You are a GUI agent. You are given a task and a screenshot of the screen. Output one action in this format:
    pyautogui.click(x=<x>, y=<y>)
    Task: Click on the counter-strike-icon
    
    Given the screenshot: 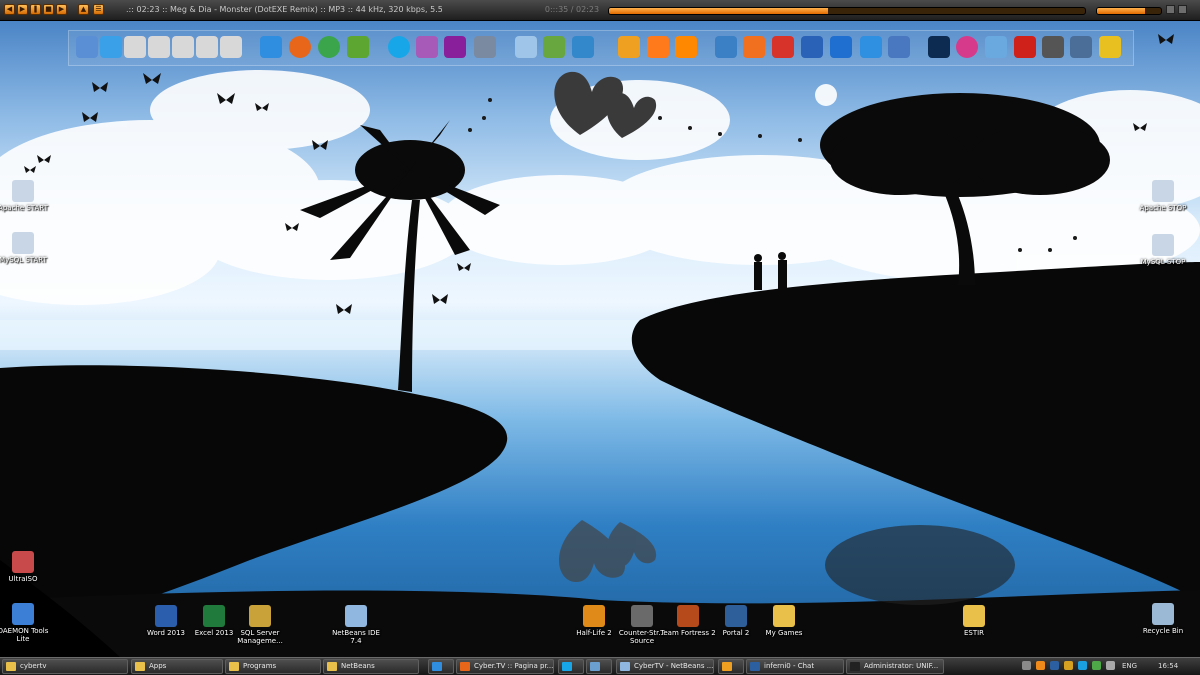 What is the action you would take?
    pyautogui.click(x=642, y=616)
    